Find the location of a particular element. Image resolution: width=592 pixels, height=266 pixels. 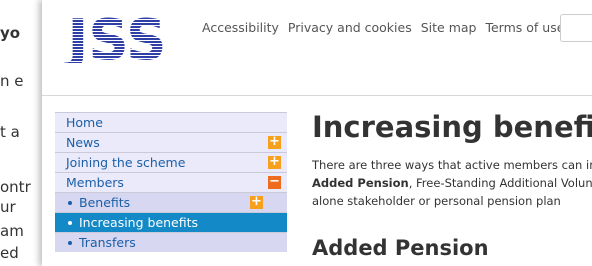

background-text: t a is located at coordinates (10, 132).